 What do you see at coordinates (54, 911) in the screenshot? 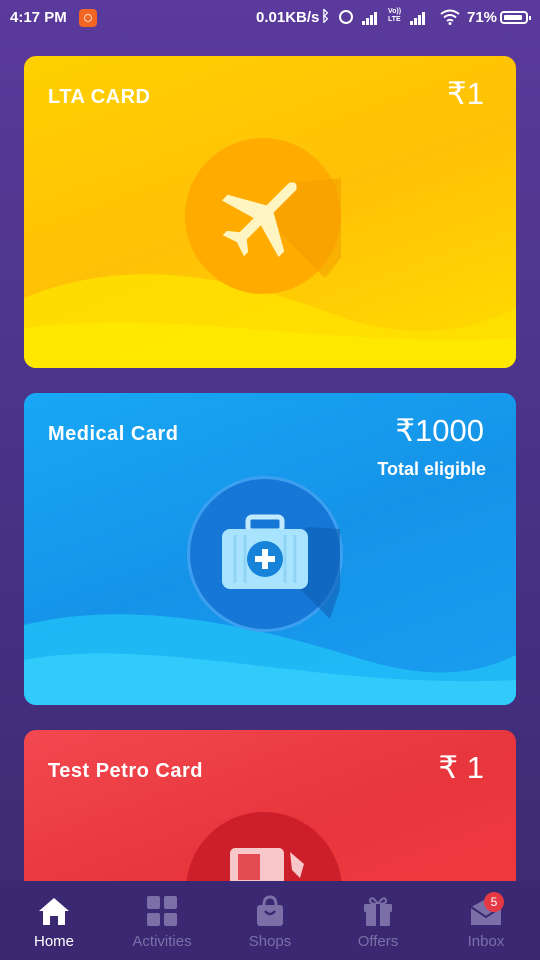
I see `home-icon` at bounding box center [54, 911].